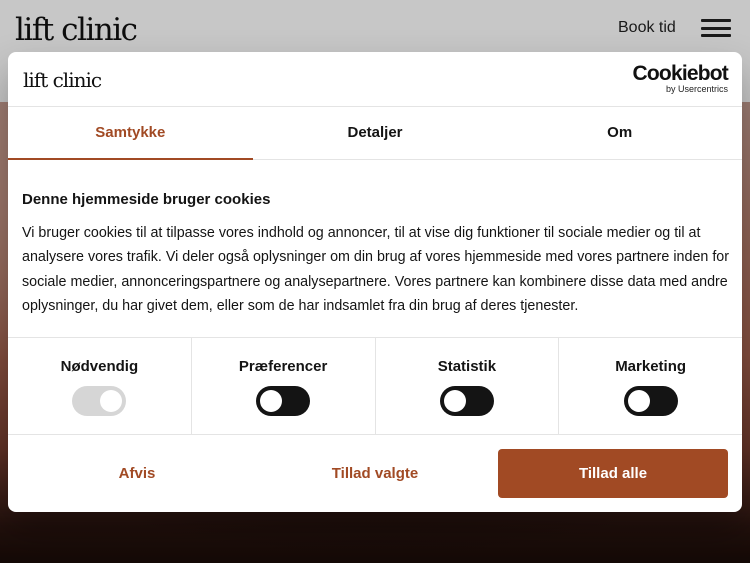 The width and height of the screenshot is (750, 563). I want to click on pref-necessary: Nødvendig, so click(100, 386).